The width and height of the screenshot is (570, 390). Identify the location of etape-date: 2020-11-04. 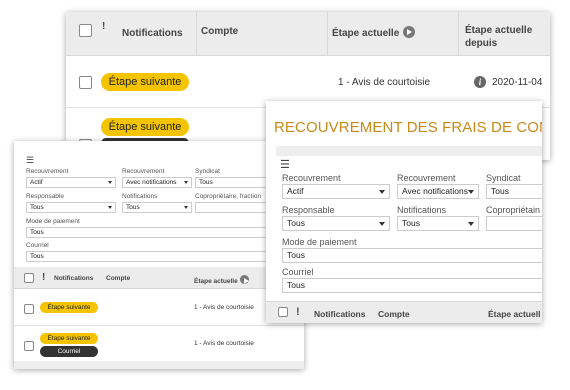
(517, 82).